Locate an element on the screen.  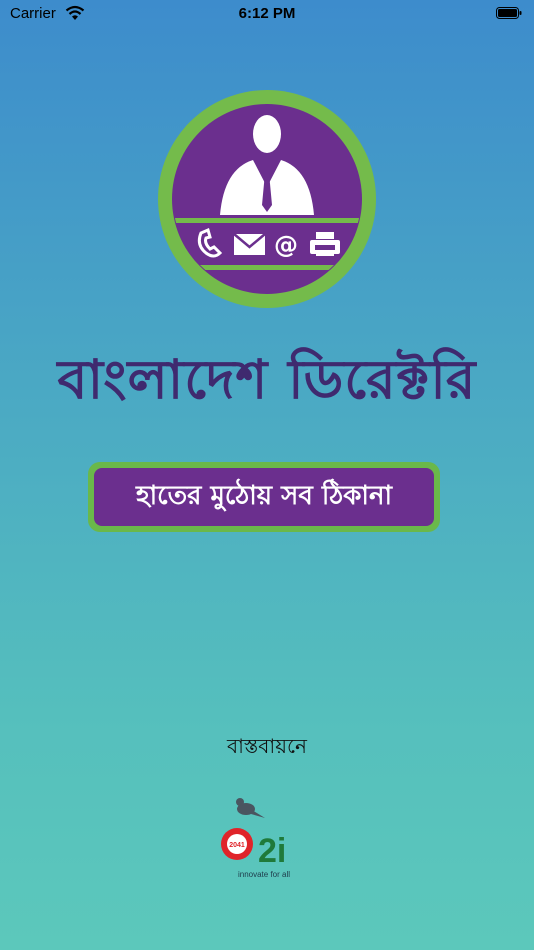
tagline-text: হাতের মুঠোয় সব ঠিকানা is located at coordinates (264, 497).